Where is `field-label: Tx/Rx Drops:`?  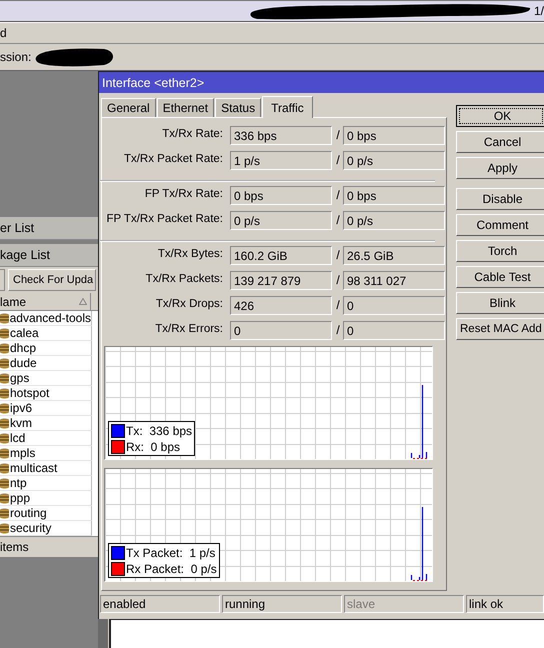 field-label: Tx/Rx Drops: is located at coordinates (188, 303).